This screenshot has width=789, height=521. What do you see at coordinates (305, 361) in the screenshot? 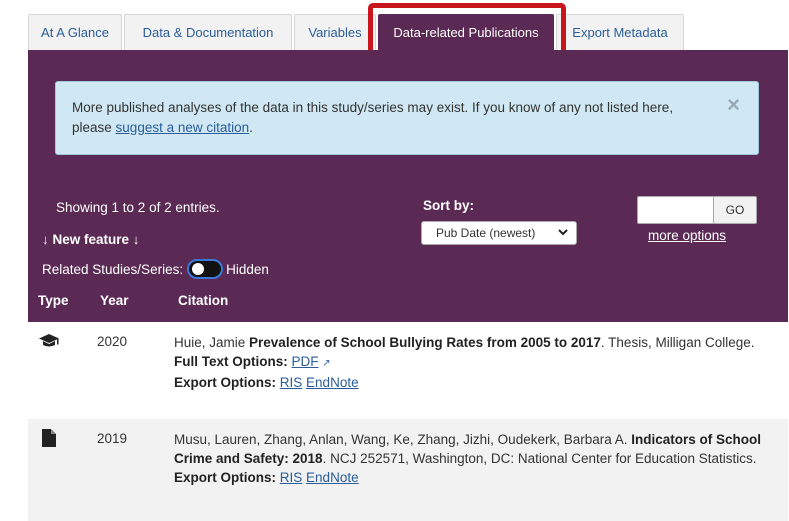
I see `pdf-link: PDF` at bounding box center [305, 361].